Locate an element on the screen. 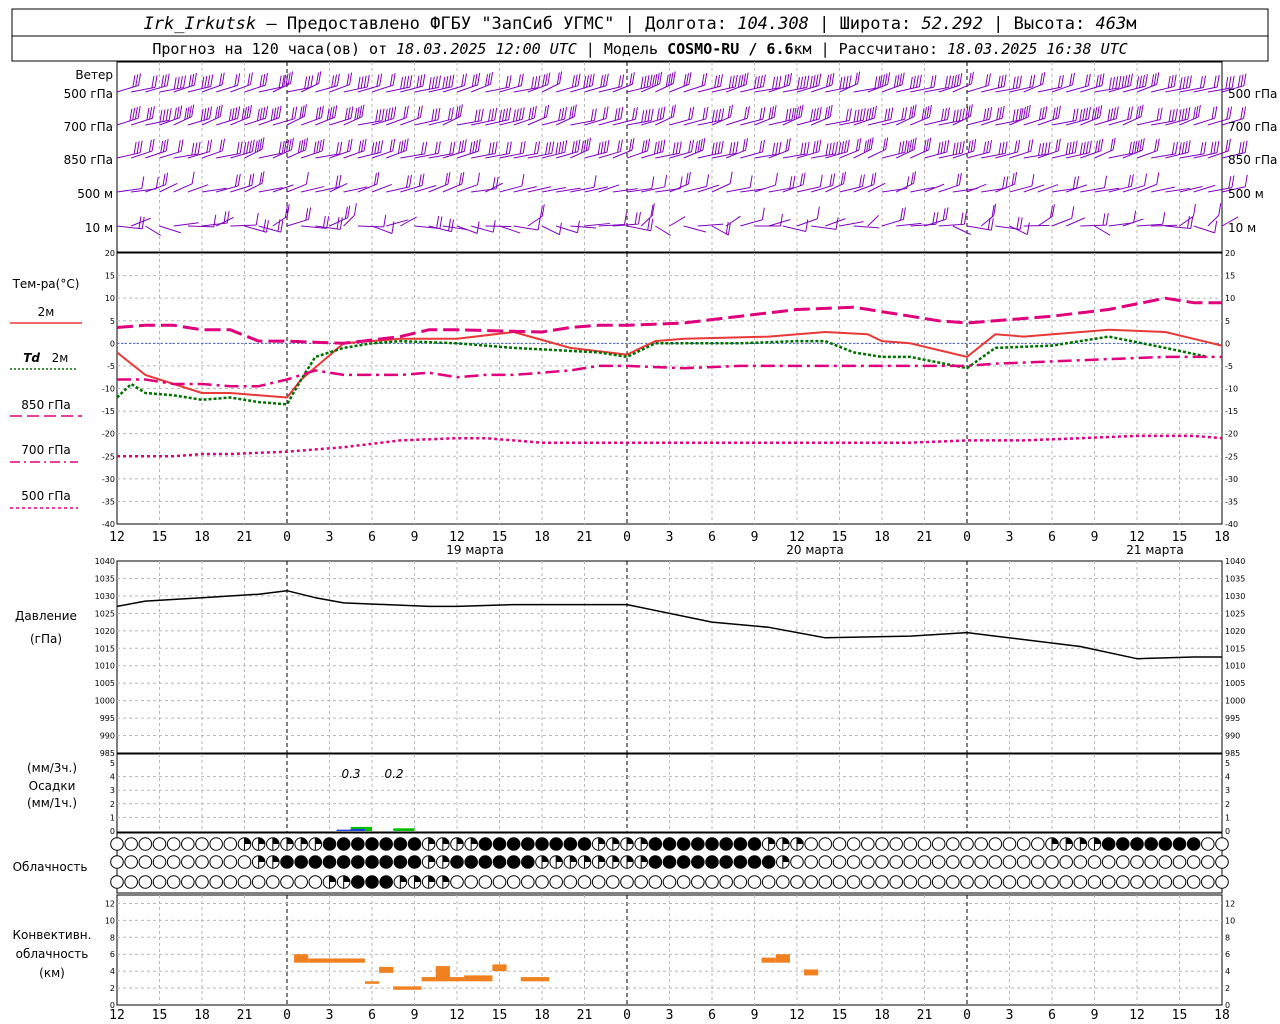 This screenshot has width=1280, height=1024. y-tick-label-right: -25 is located at coordinates (1231, 456).